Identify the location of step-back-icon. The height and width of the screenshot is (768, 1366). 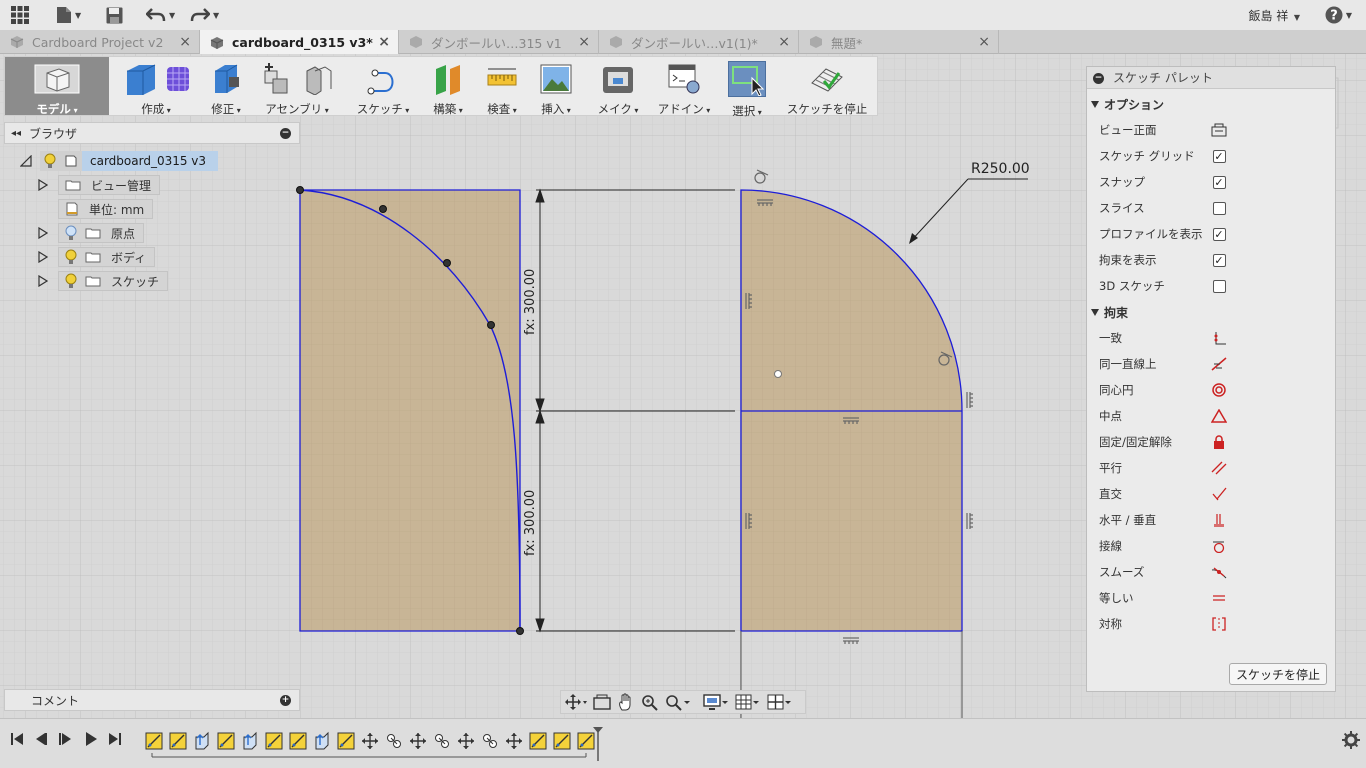
(41, 739).